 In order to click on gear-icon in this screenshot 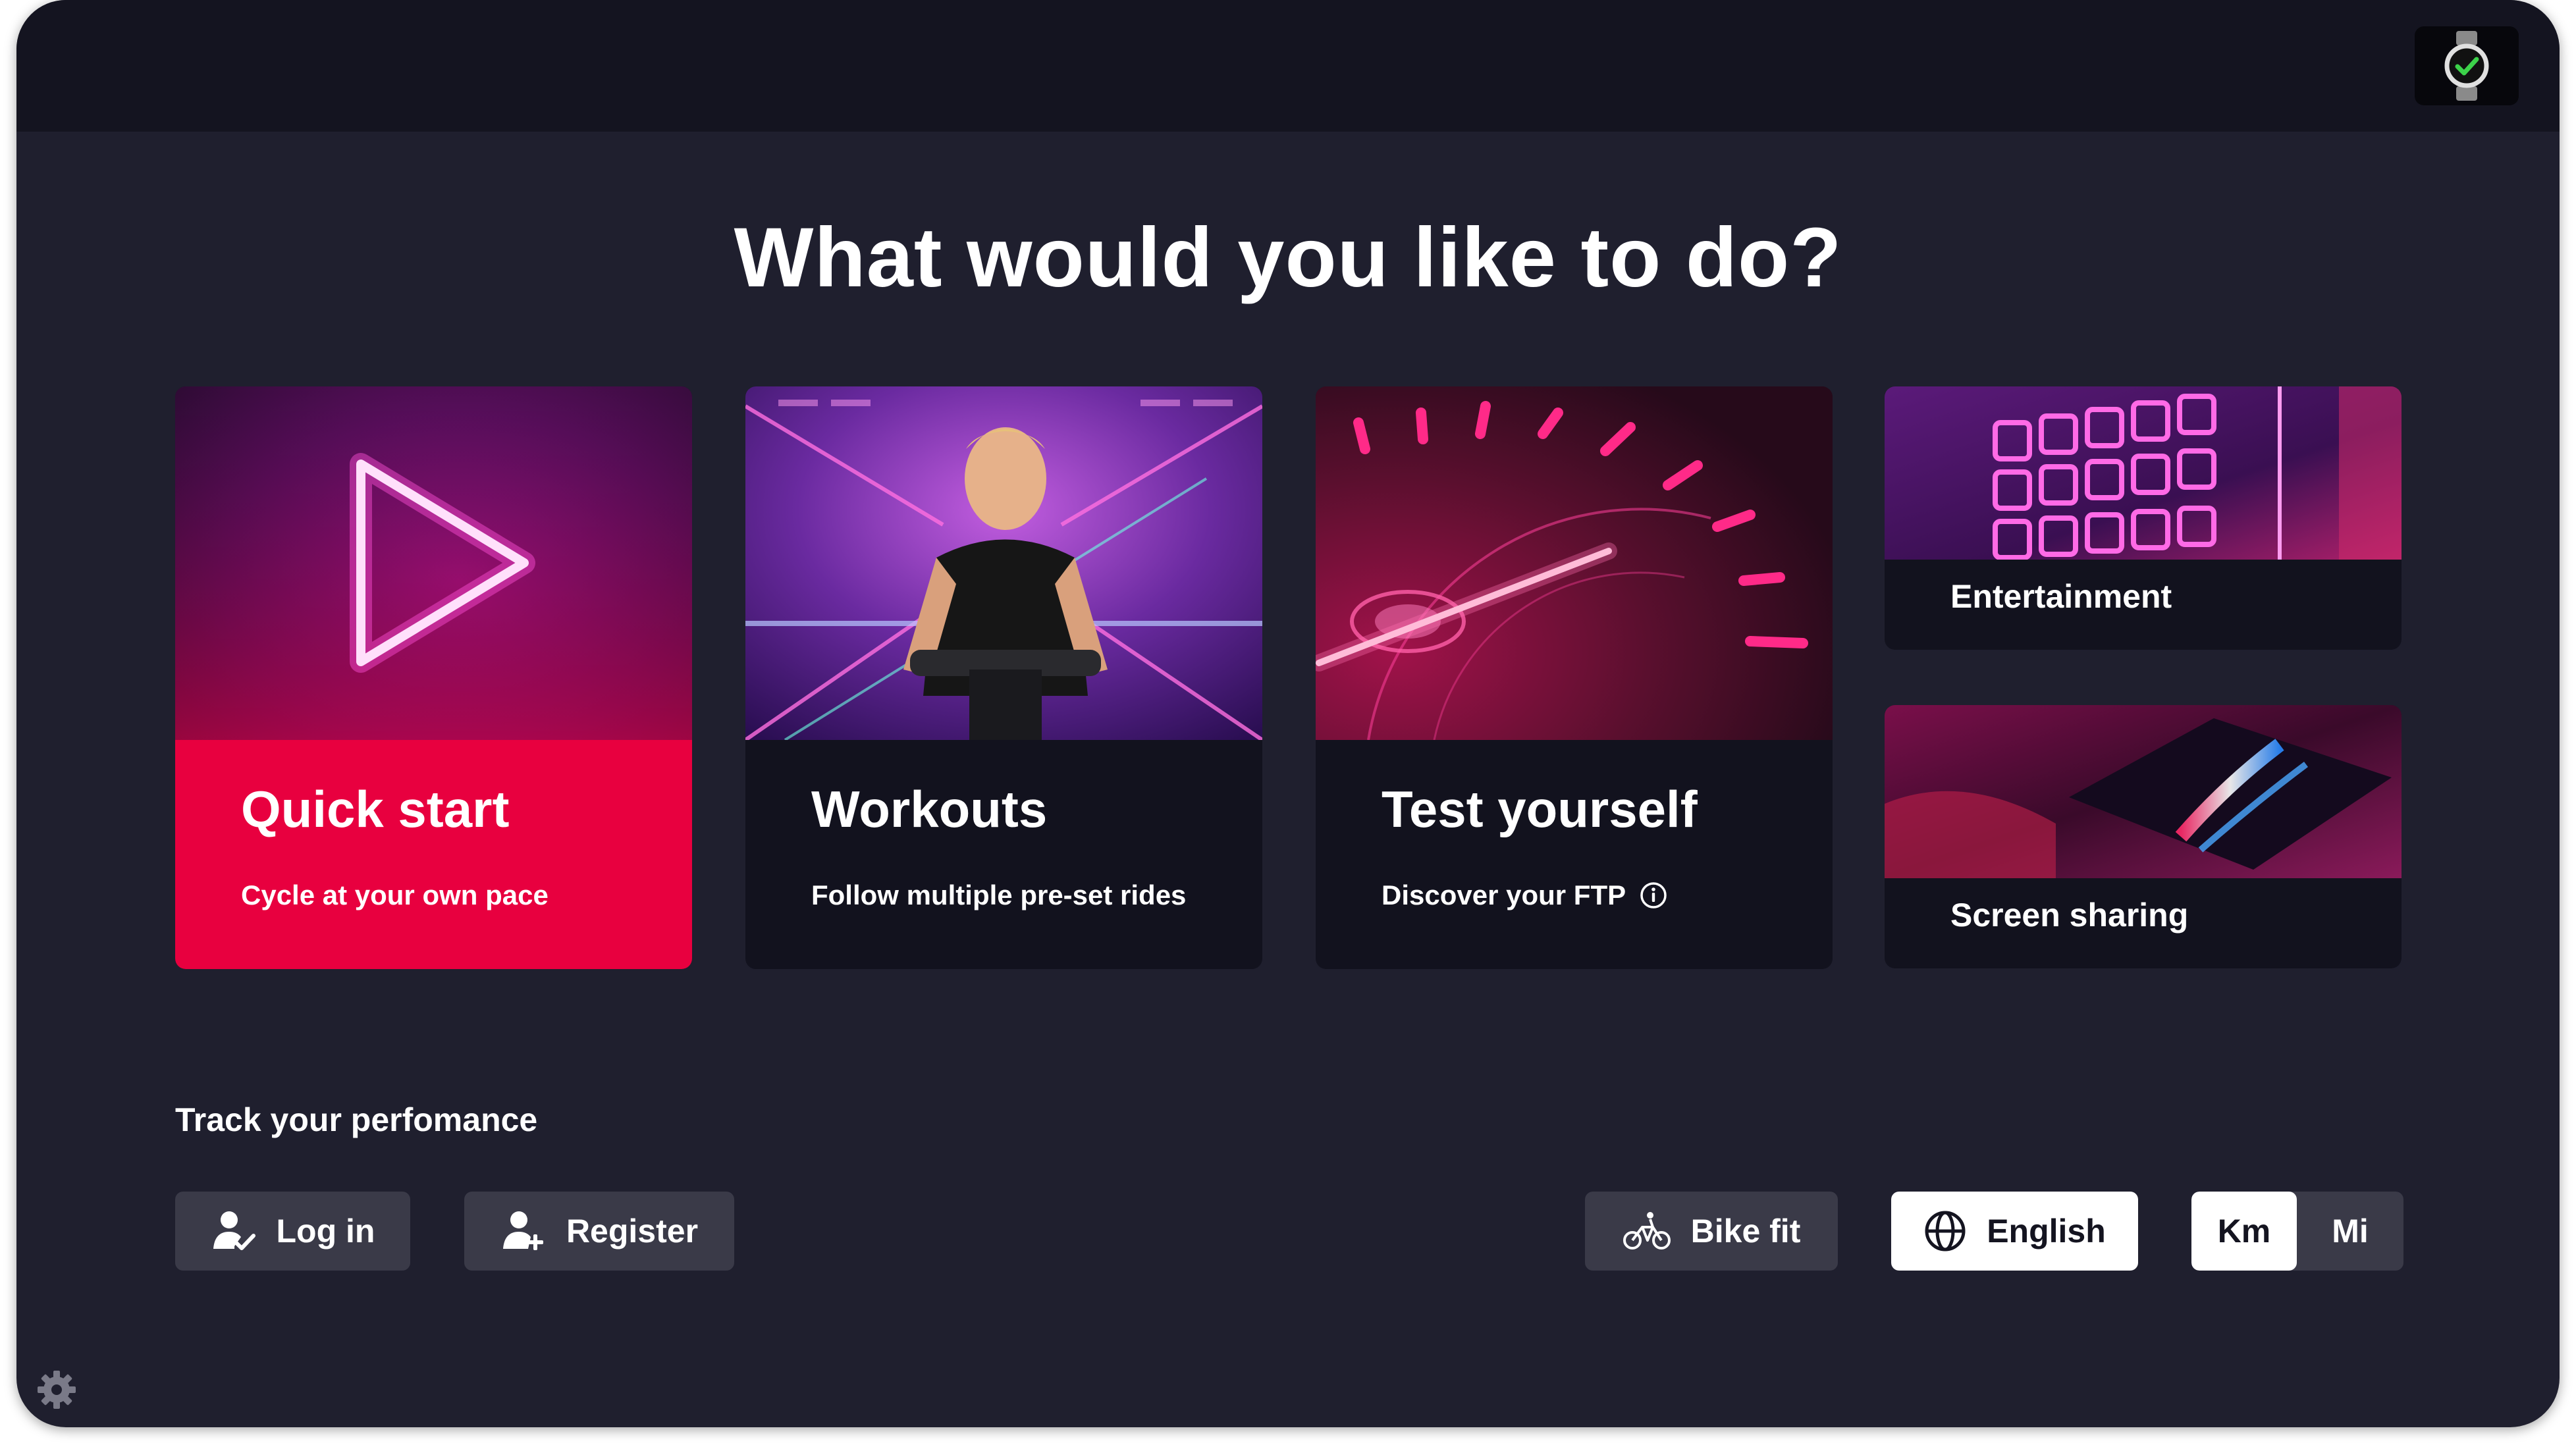, I will do `click(56, 1389)`.